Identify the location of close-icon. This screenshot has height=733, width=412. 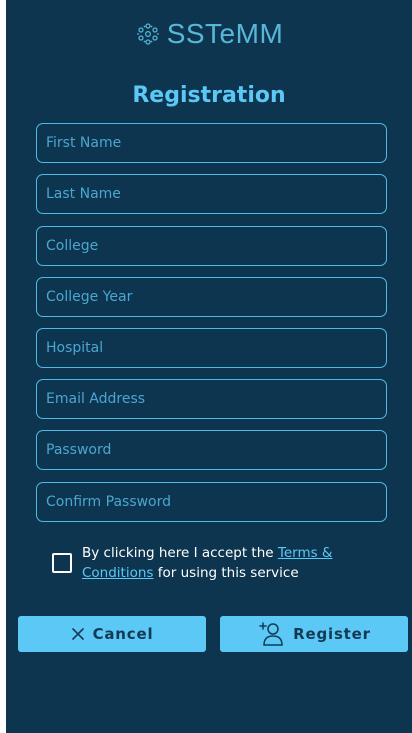
(77, 634).